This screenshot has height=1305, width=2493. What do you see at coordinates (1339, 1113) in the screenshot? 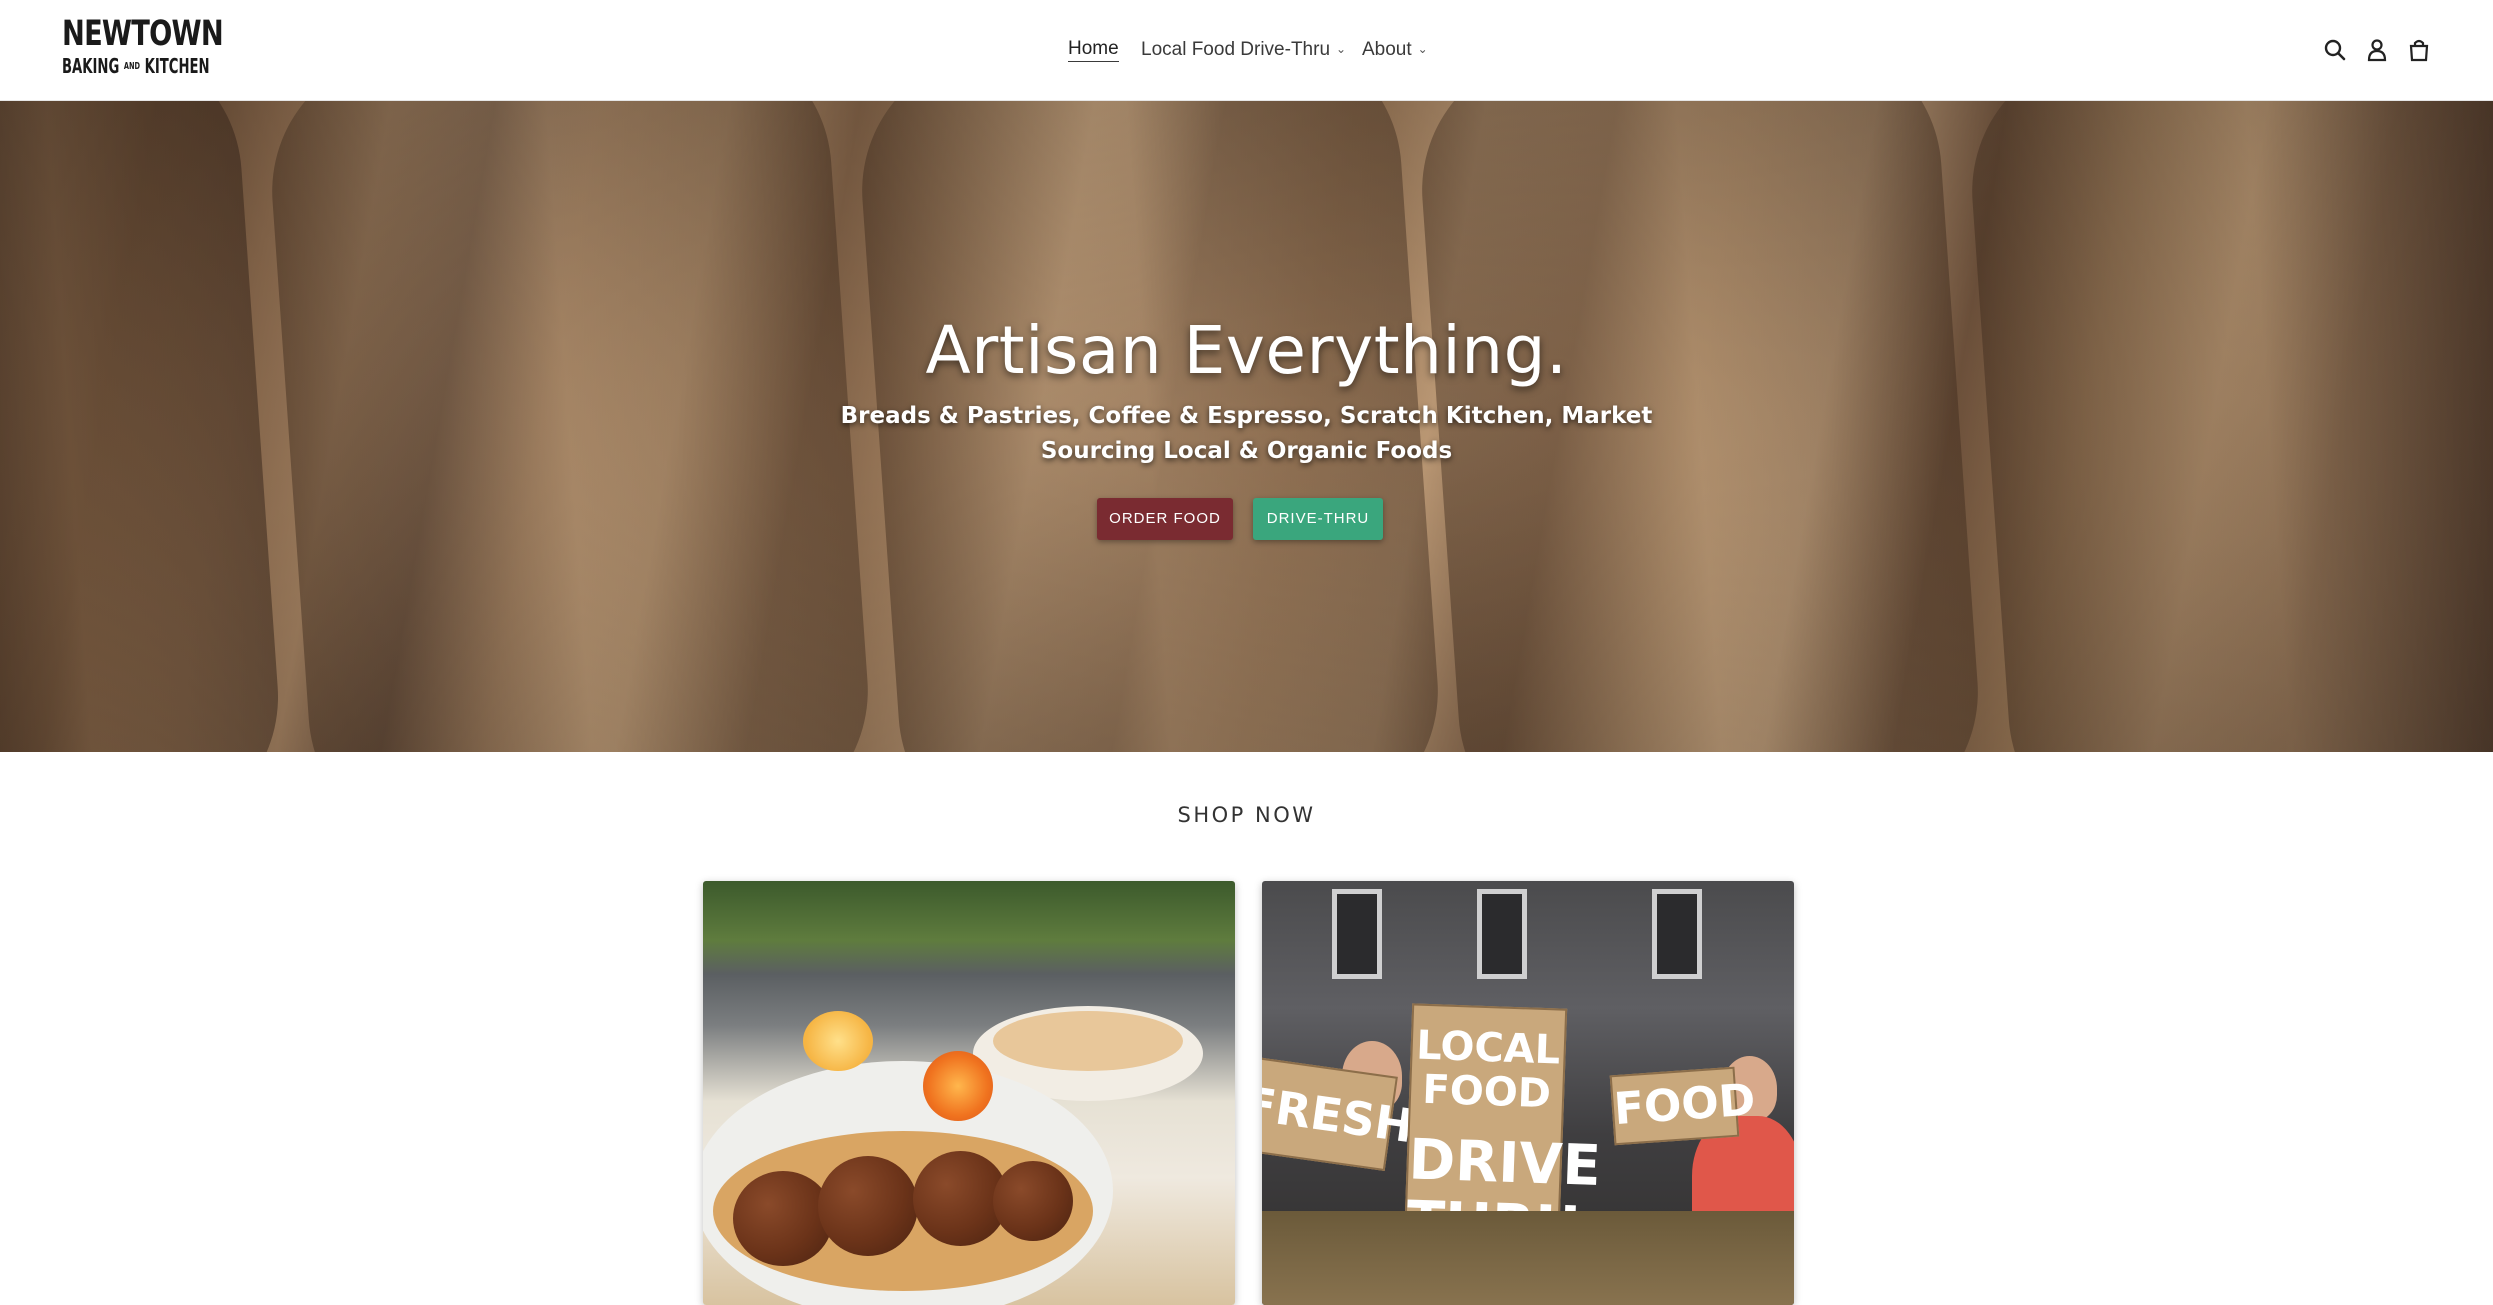
I see `sign-fresh: FRESH` at bounding box center [1339, 1113].